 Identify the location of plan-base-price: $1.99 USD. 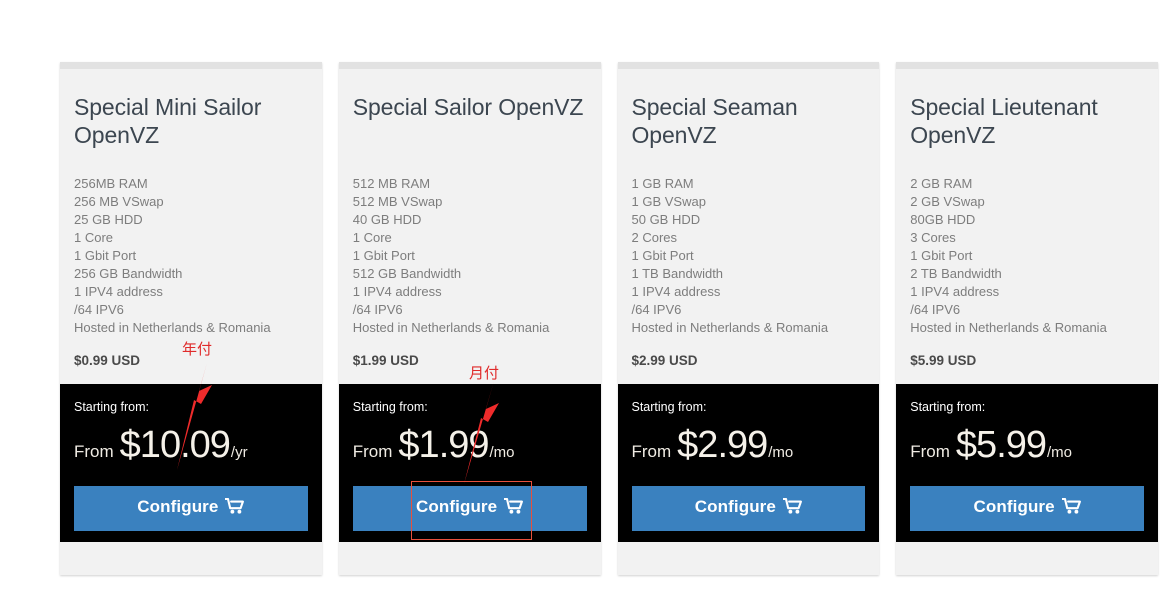
(385, 360).